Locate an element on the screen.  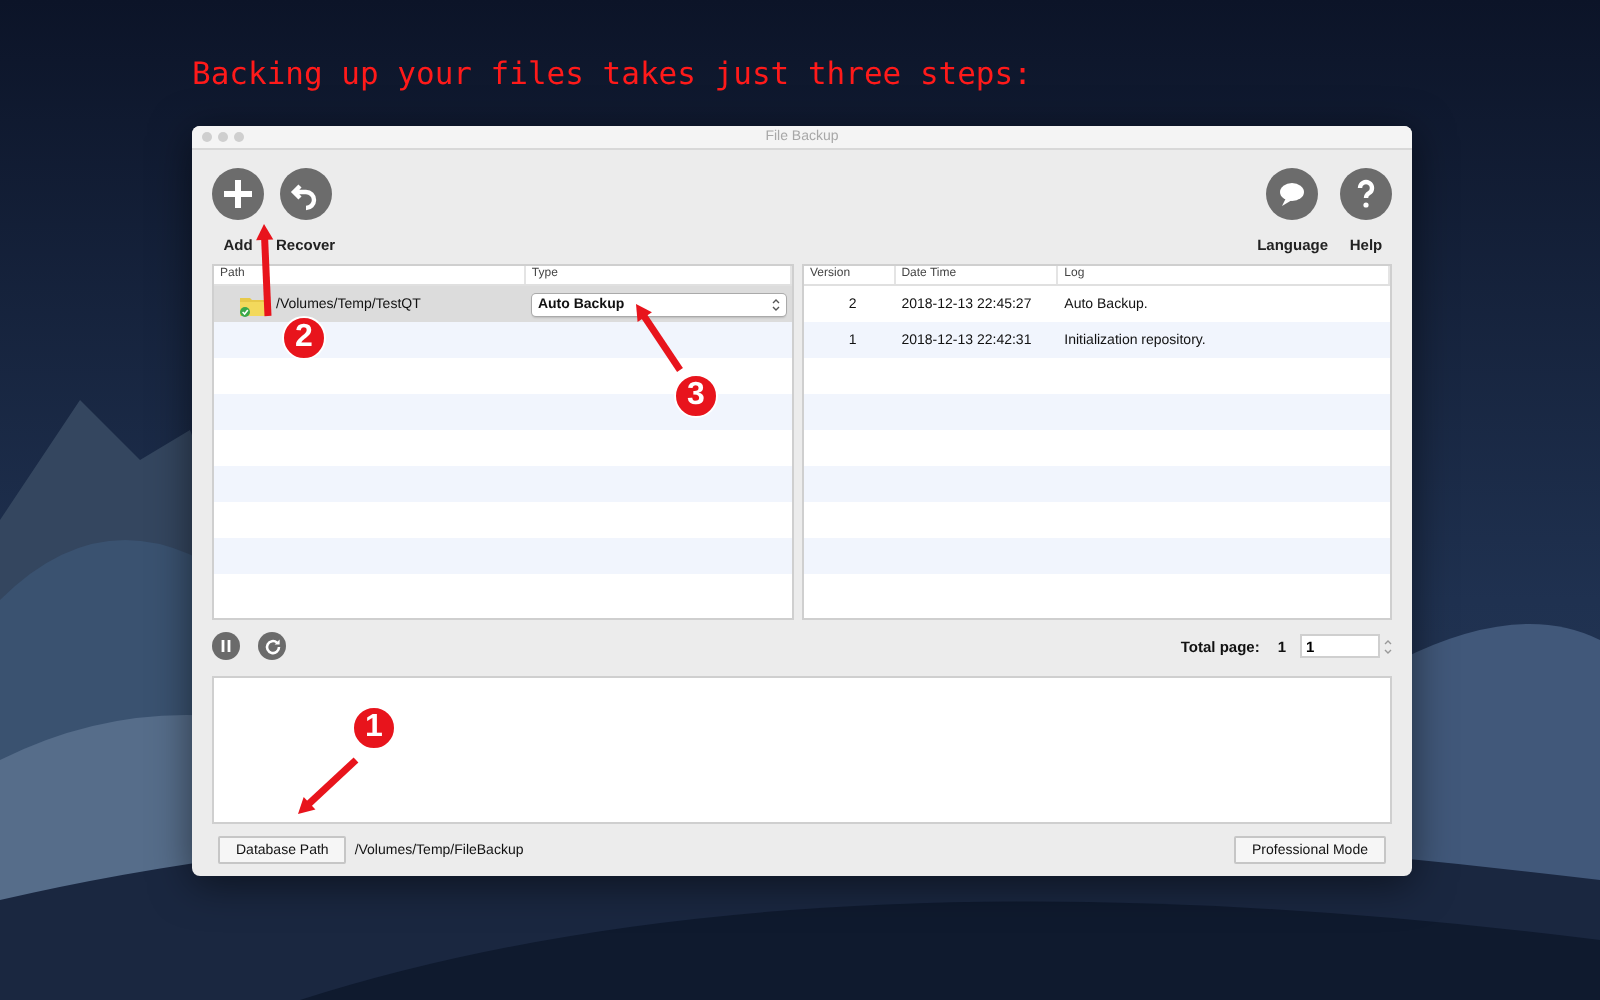
updown-icon is located at coordinates (776, 304).